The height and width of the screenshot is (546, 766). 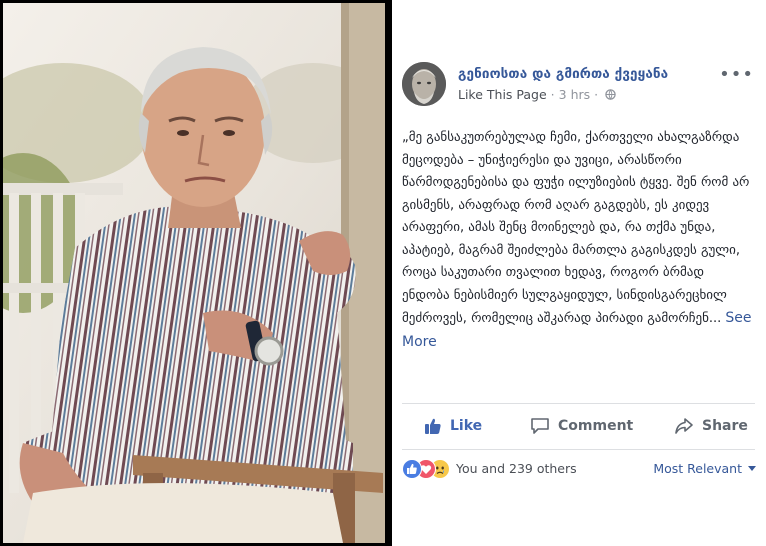 I want to click on share-label: Share, so click(x=725, y=426).